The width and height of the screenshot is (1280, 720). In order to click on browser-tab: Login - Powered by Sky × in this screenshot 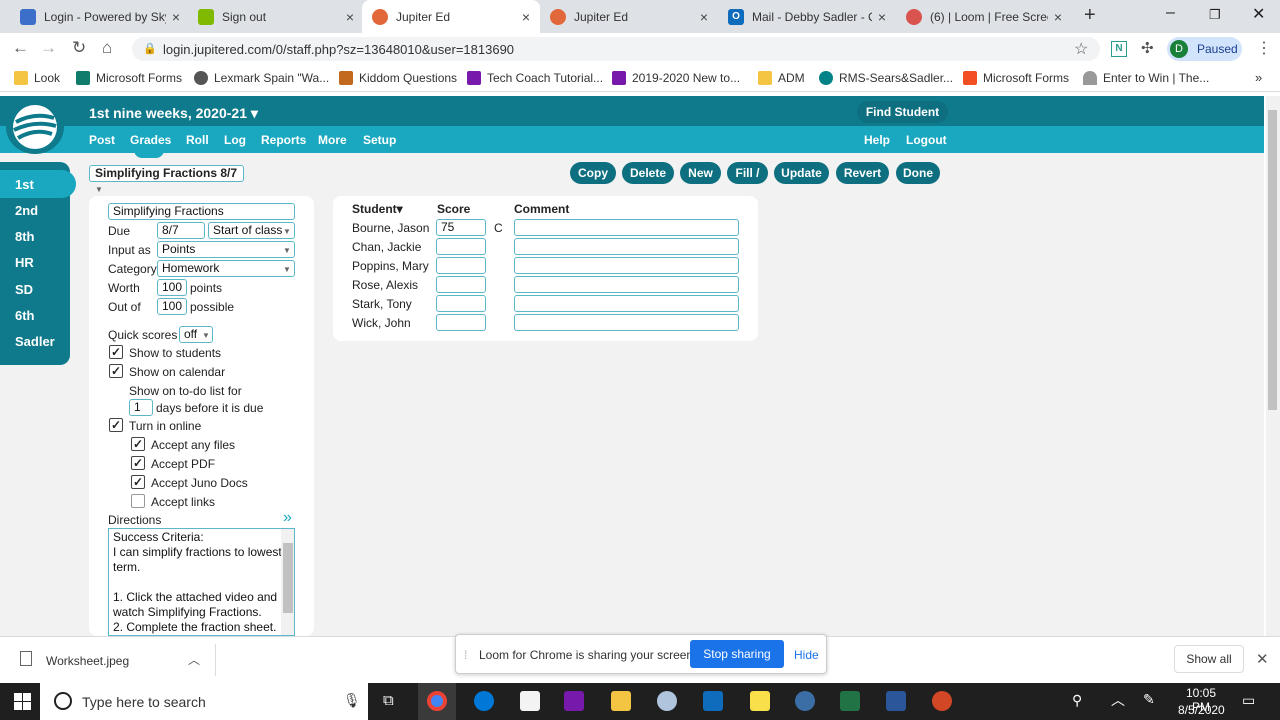, I will do `click(100, 16)`.